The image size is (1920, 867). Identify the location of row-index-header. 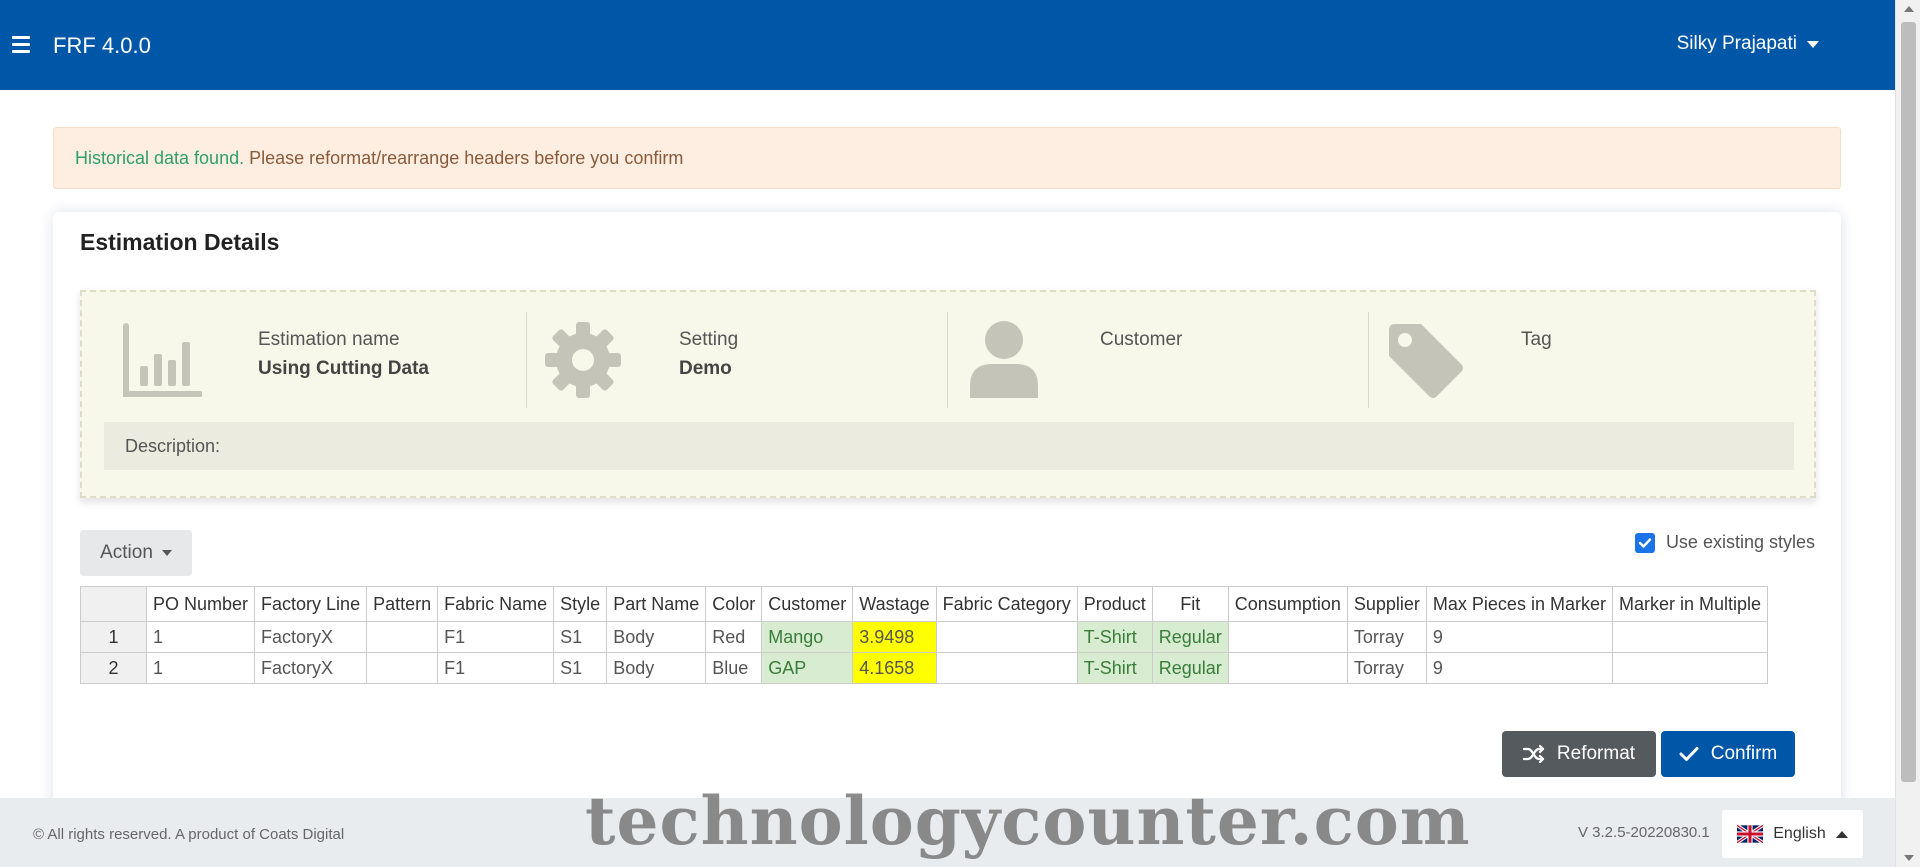
(113, 604).